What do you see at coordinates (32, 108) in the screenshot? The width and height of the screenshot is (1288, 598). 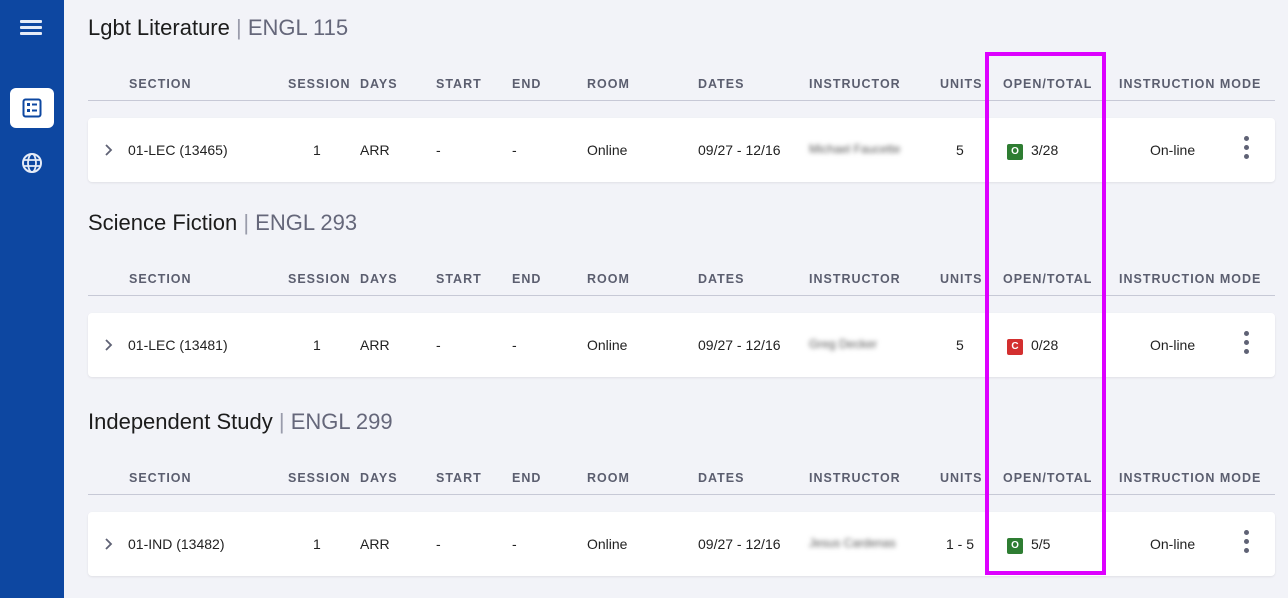 I see `schedule-list-icon` at bounding box center [32, 108].